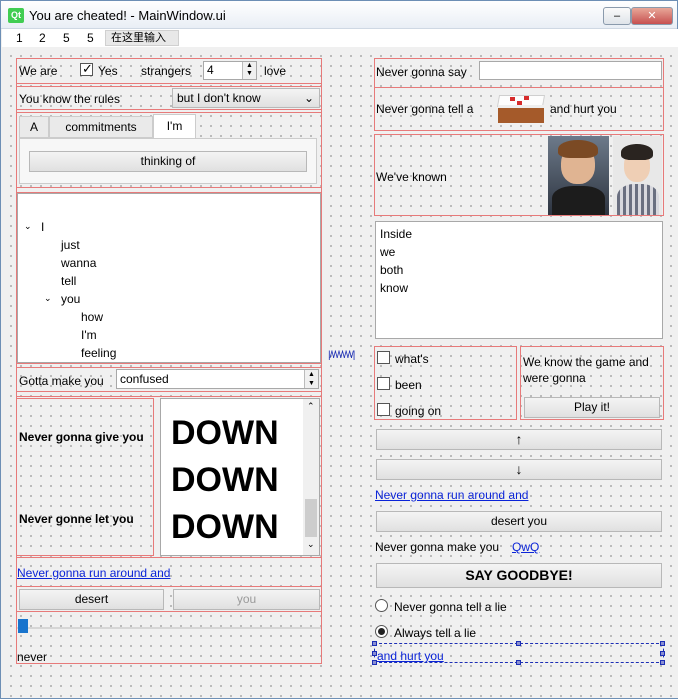  What do you see at coordinates (275, 71) in the screenshot?
I see `love-label: love` at bounding box center [275, 71].